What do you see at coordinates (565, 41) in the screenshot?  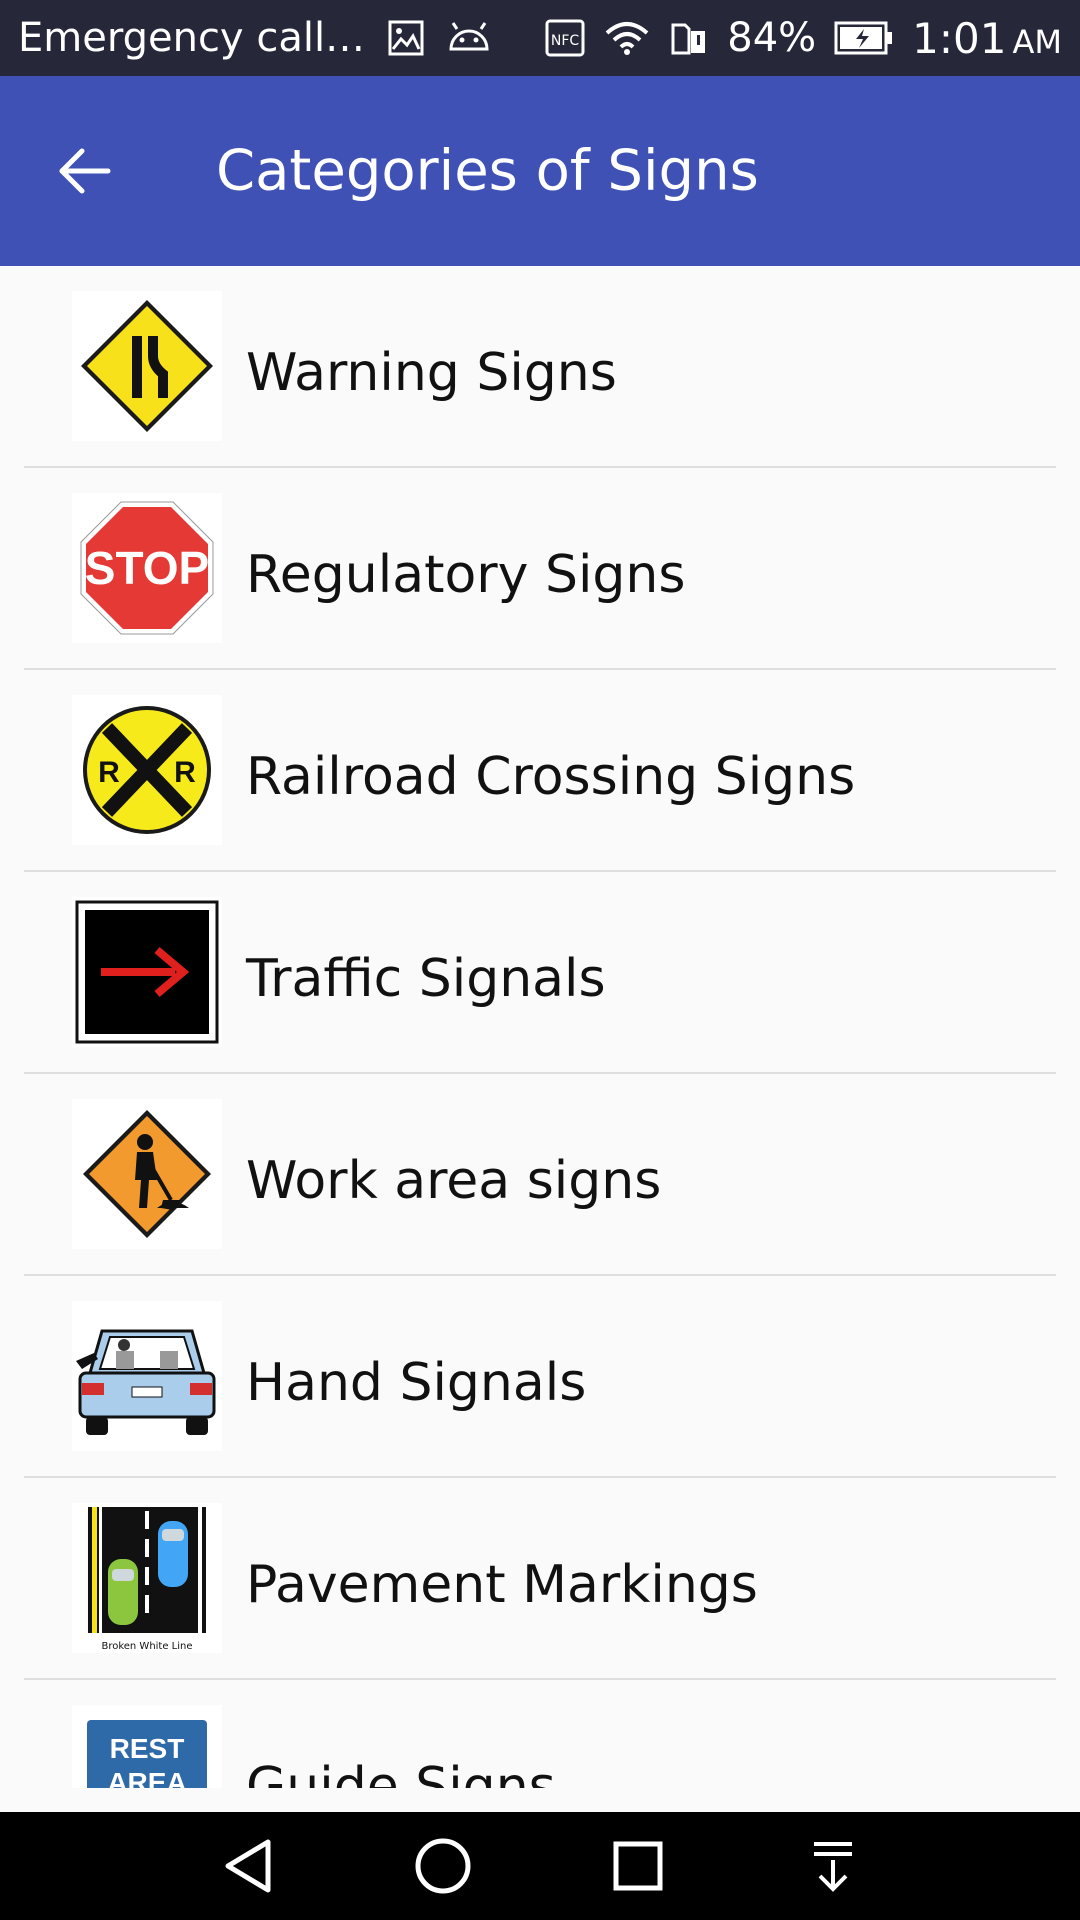 I see `svg-text: NFC` at bounding box center [565, 41].